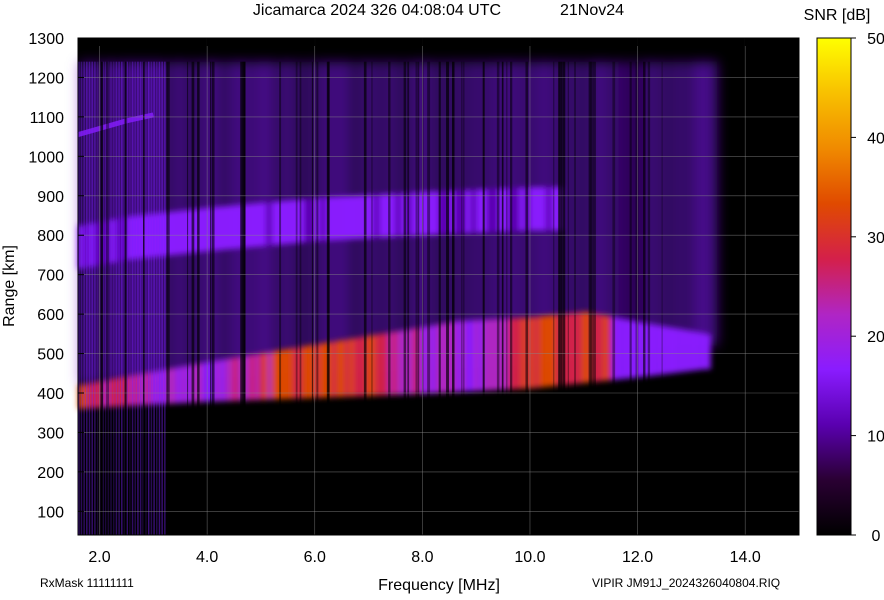 Image resolution: width=884 pixels, height=600 pixels. I want to click on x-tick-label: 6.0, so click(315, 557).